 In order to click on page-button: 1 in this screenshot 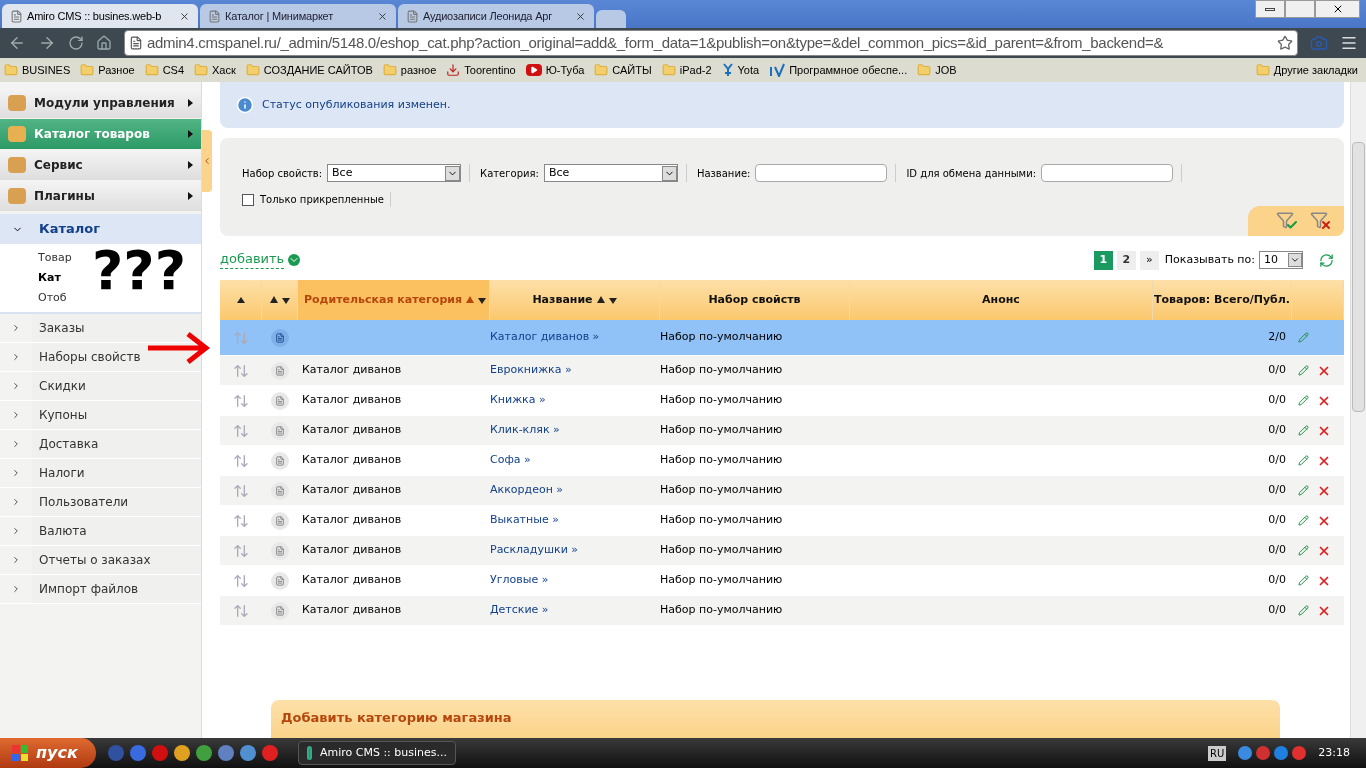, I will do `click(1103, 260)`.